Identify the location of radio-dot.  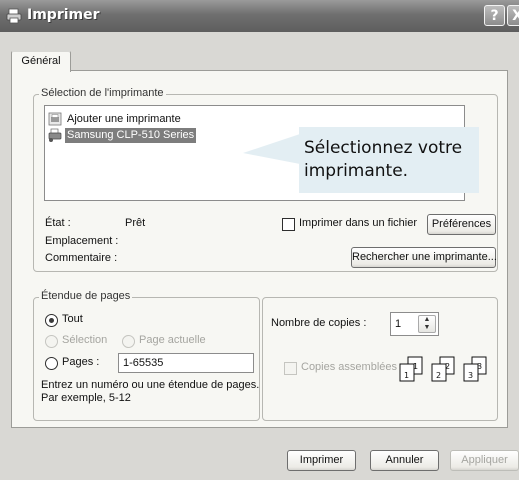
(51, 320).